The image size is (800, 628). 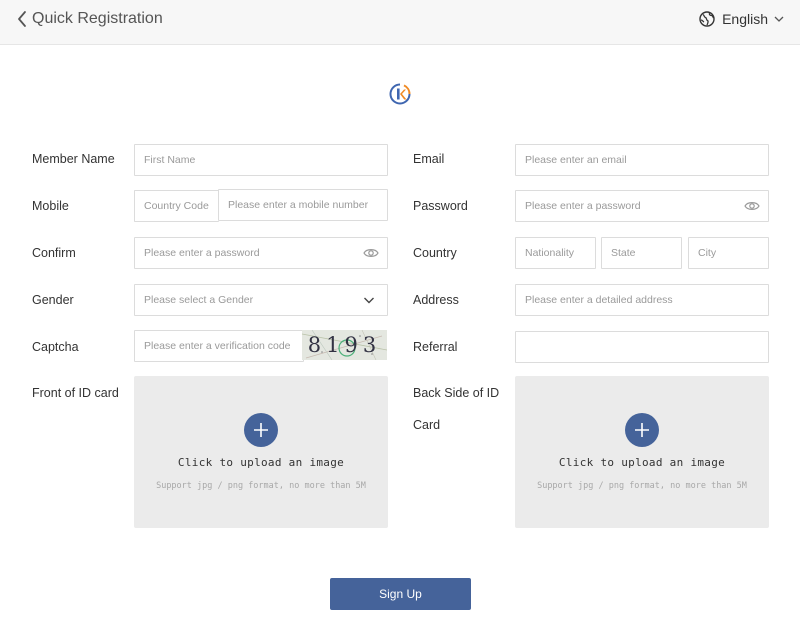 What do you see at coordinates (261, 253) in the screenshot?
I see `confirm-password-input: Please enter a password` at bounding box center [261, 253].